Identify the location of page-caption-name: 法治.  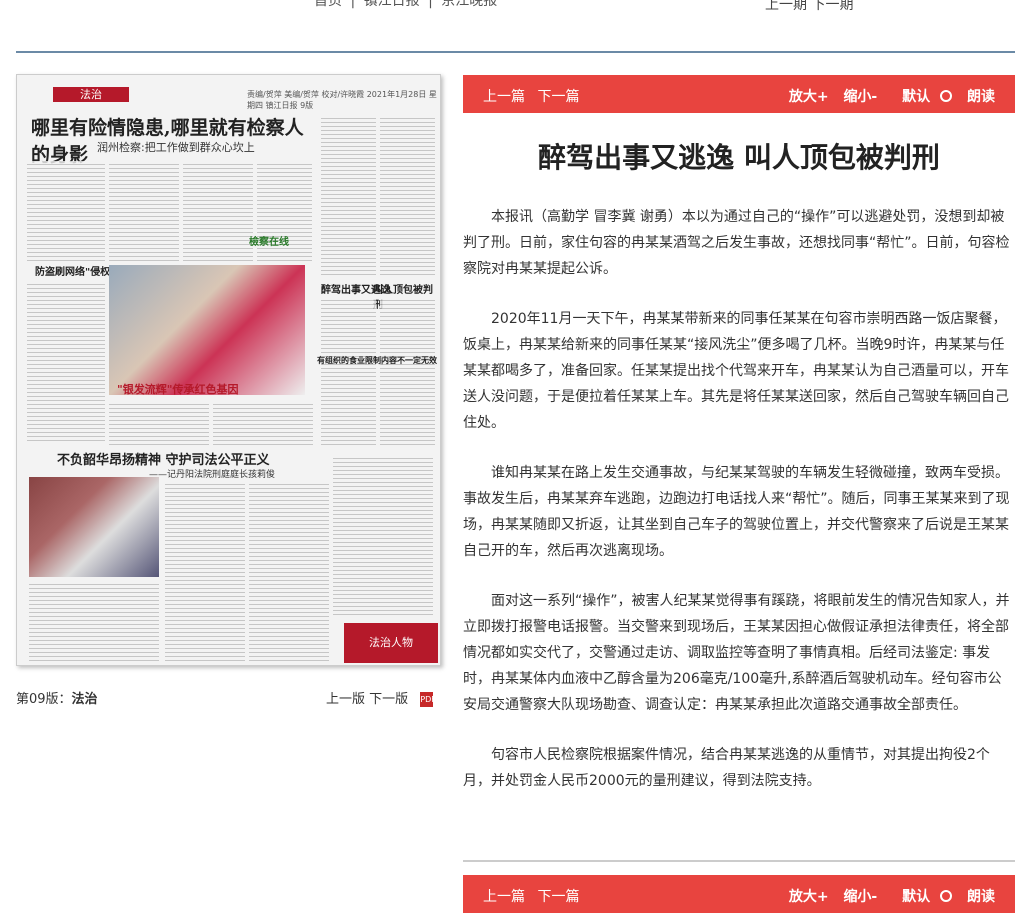
(84, 699).